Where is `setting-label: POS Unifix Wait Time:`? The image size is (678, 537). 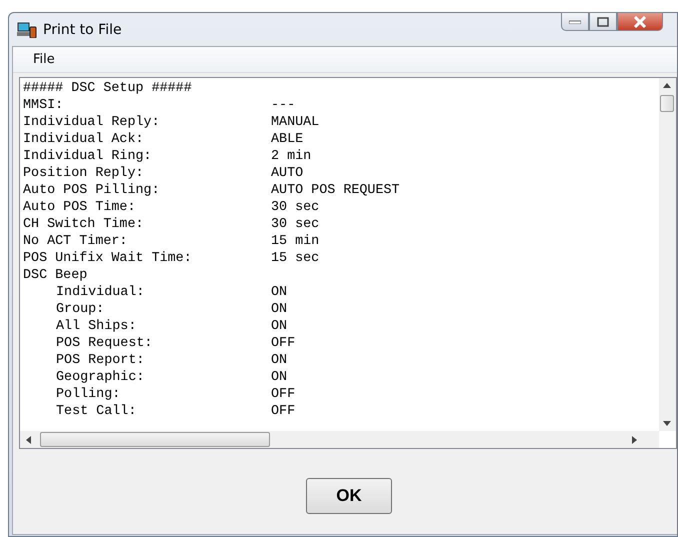 setting-label: POS Unifix Wait Time: is located at coordinates (108, 258).